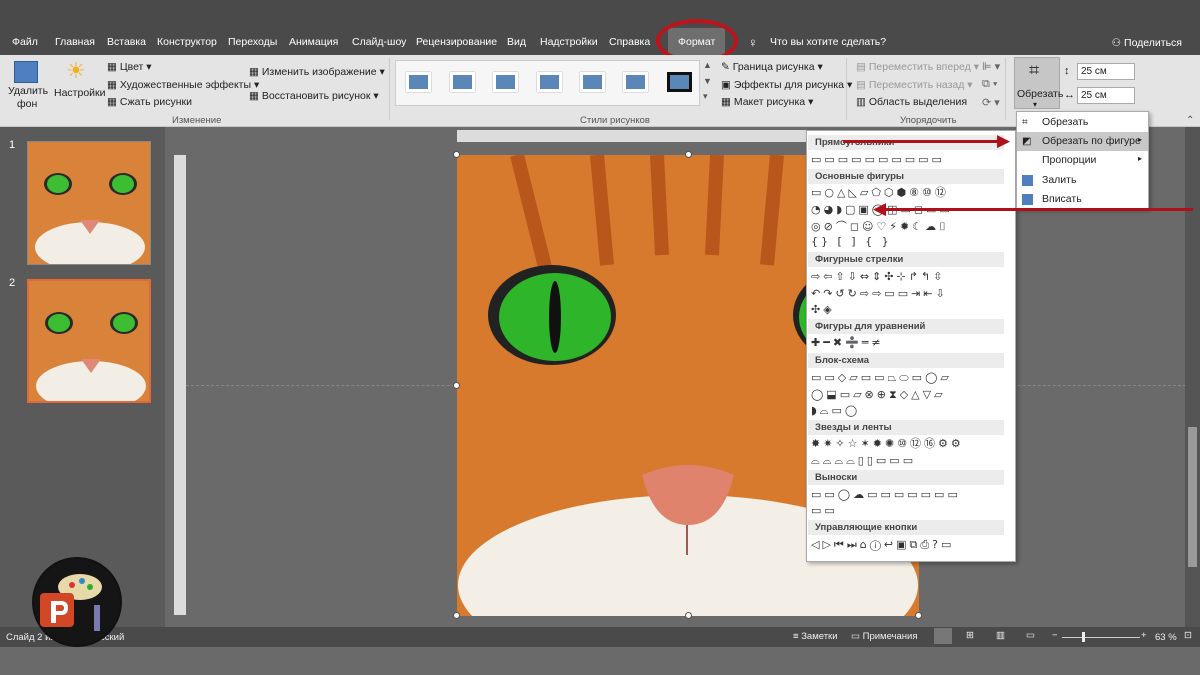 The height and width of the screenshot is (675, 1200). I want to click on remove-bg-button-line1: Удалить, so click(28, 91).